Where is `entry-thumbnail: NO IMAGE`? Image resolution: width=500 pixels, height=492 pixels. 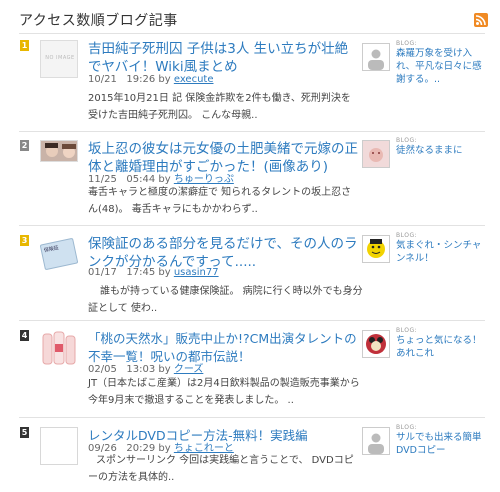
entry-thumbnail: NO IMAGE is located at coordinates (59, 59).